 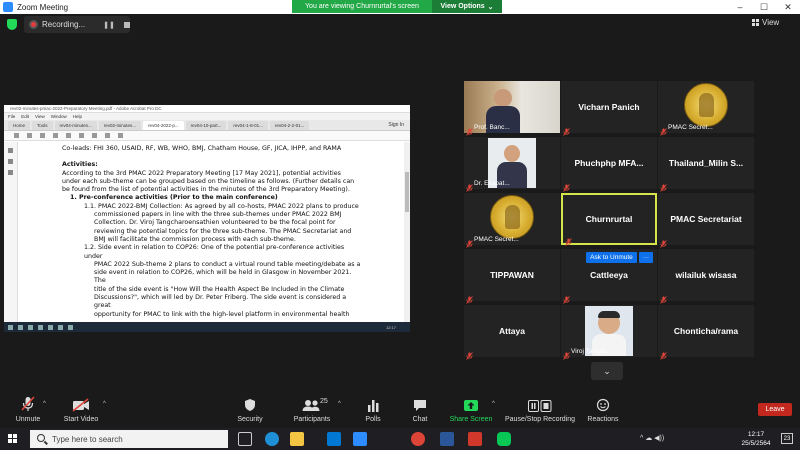 I want to click on participant-name: Vicharn Panich, so click(x=609, y=107).